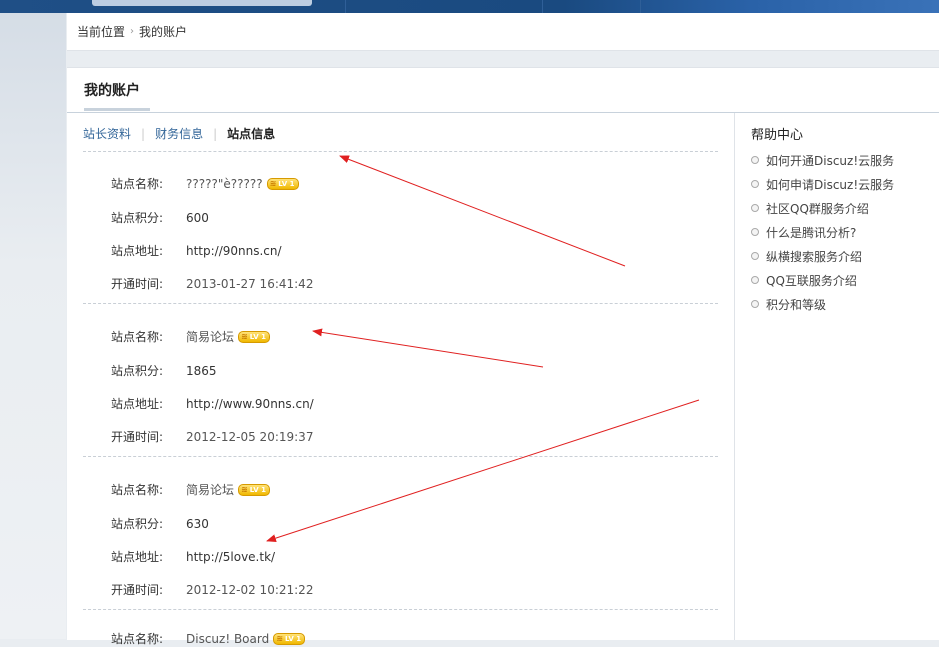  What do you see at coordinates (250, 436) in the screenshot?
I see `site-opened-value: 2012-12-05 20:19:37` at bounding box center [250, 436].